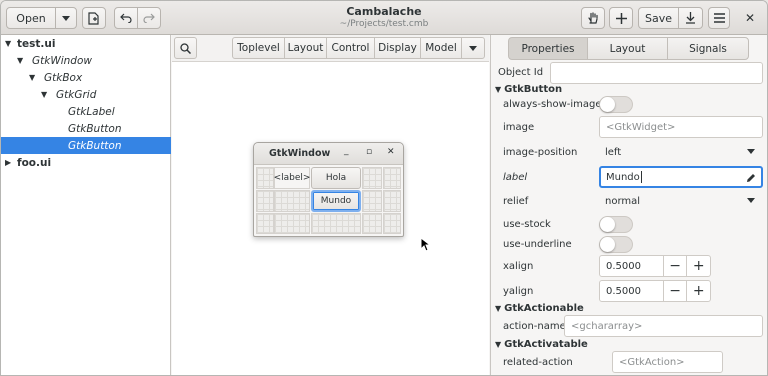 The width and height of the screenshot is (768, 376). I want to click on export-button, so click(690, 18).